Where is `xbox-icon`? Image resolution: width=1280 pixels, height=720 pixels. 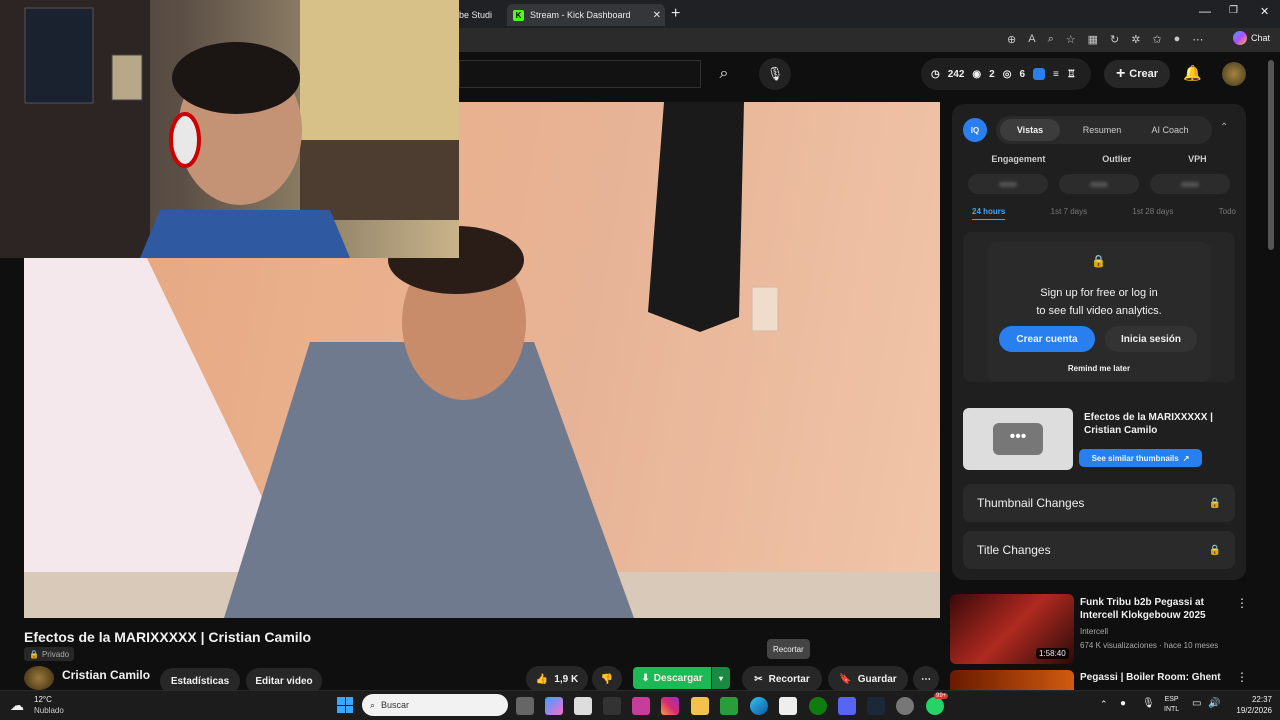
xbox-icon is located at coordinates (818, 706).